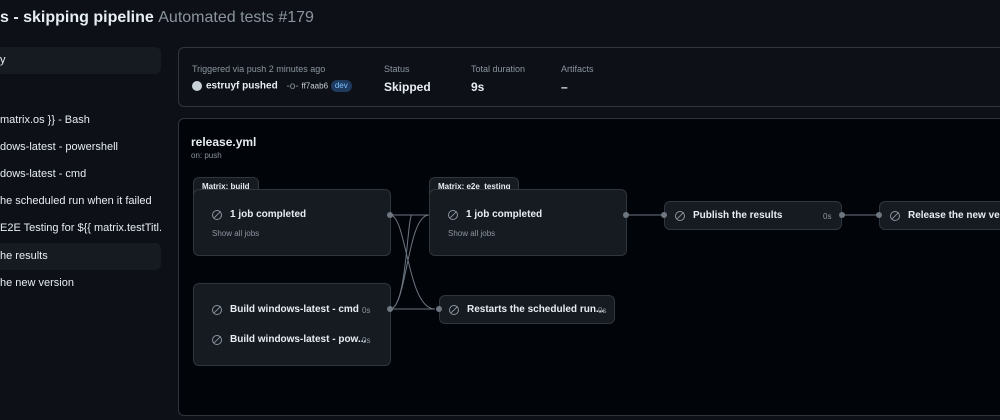 This screenshot has height=420, width=1000. I want to click on branch-badge: dev, so click(341, 86).